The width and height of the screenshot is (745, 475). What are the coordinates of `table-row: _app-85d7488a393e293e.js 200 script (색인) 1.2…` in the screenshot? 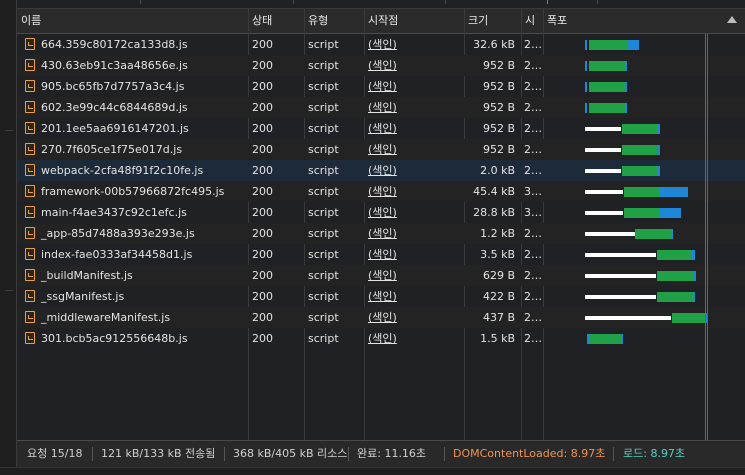 It's located at (381, 233).